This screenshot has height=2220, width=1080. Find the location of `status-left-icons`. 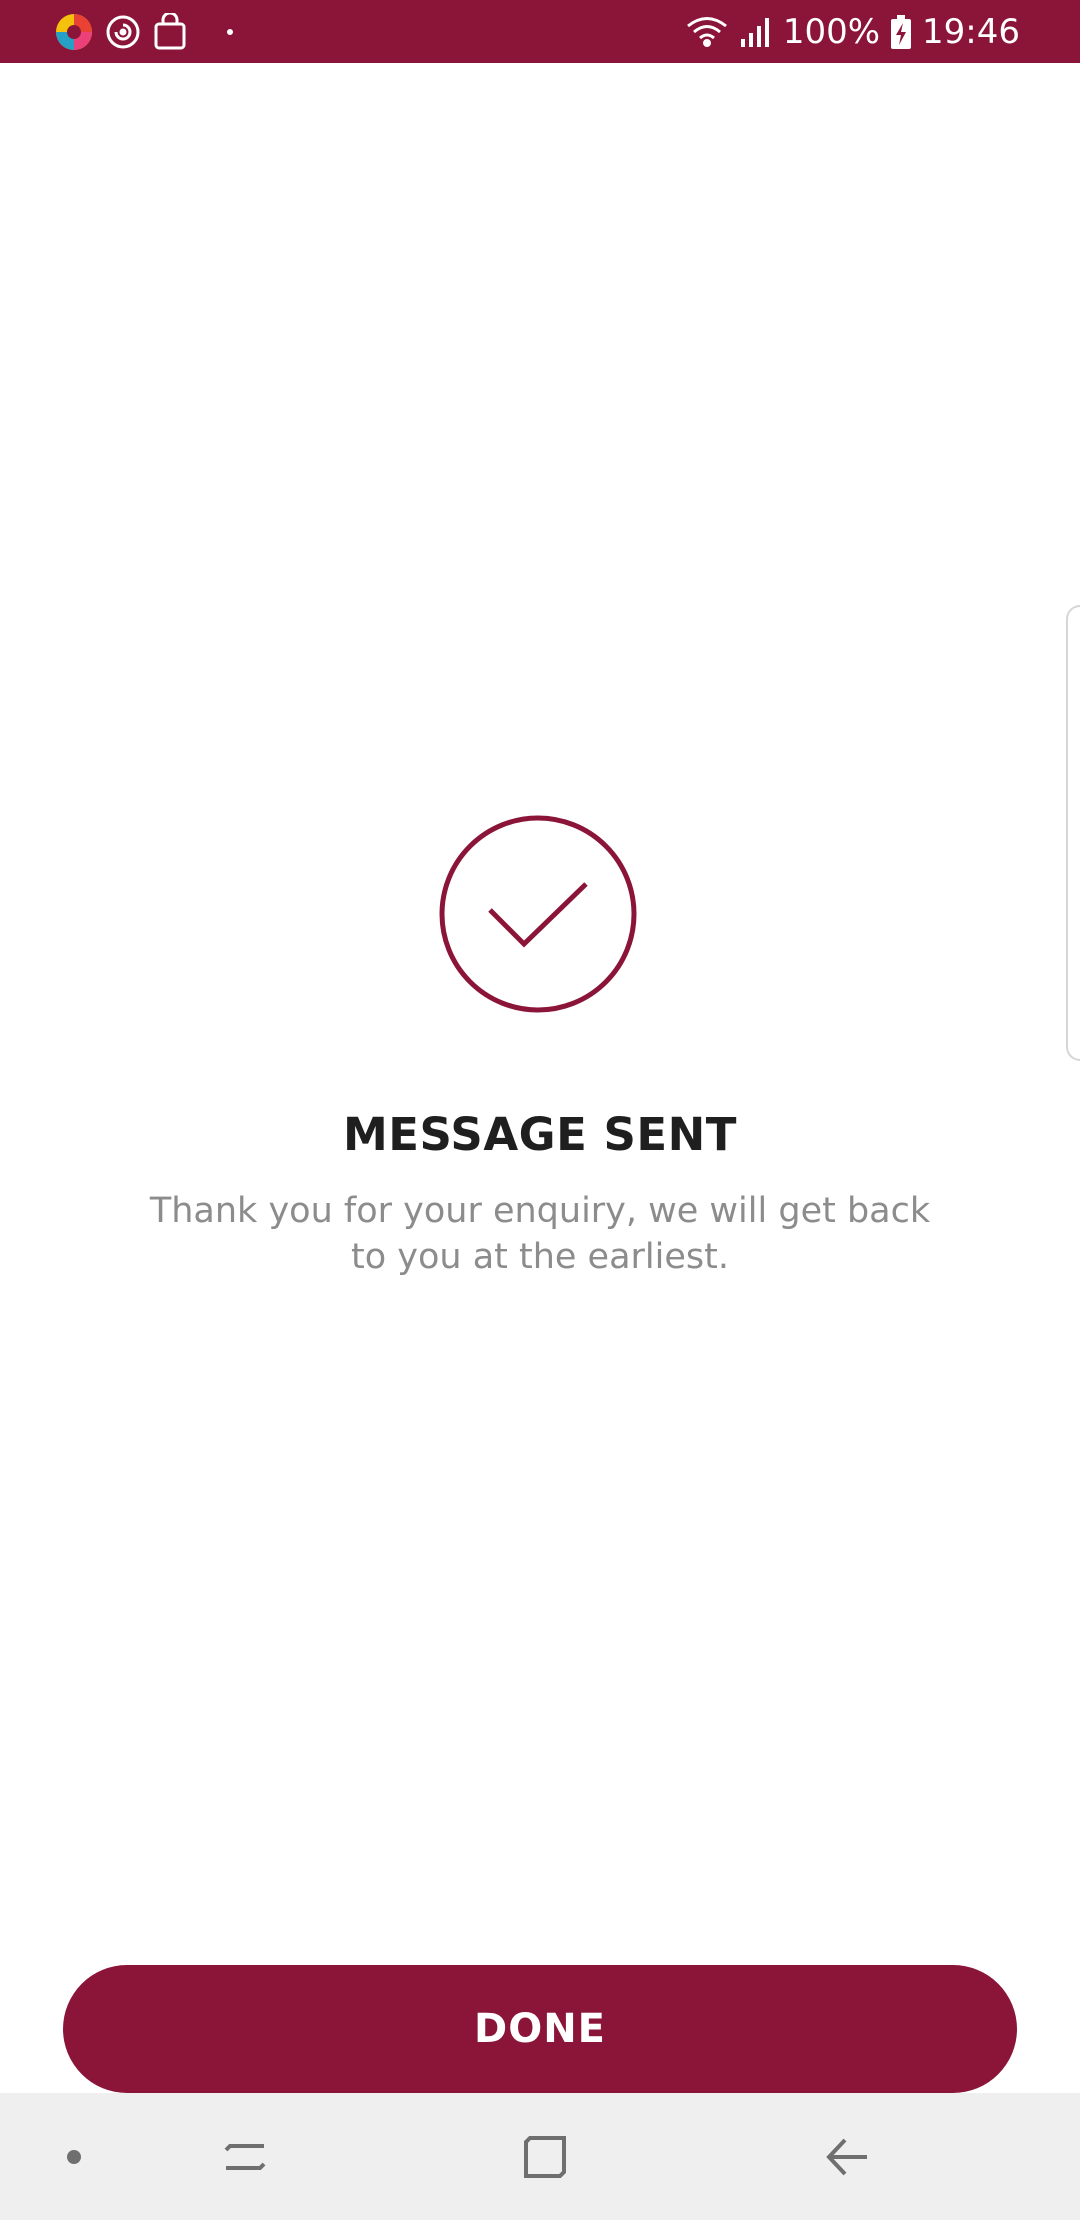

status-left-icons is located at coordinates (144, 32).